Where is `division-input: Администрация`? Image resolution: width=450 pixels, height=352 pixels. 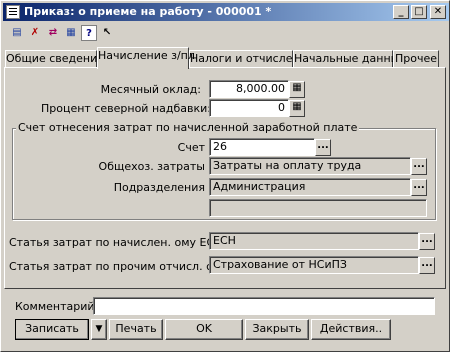 division-input: Администрация is located at coordinates (310, 187).